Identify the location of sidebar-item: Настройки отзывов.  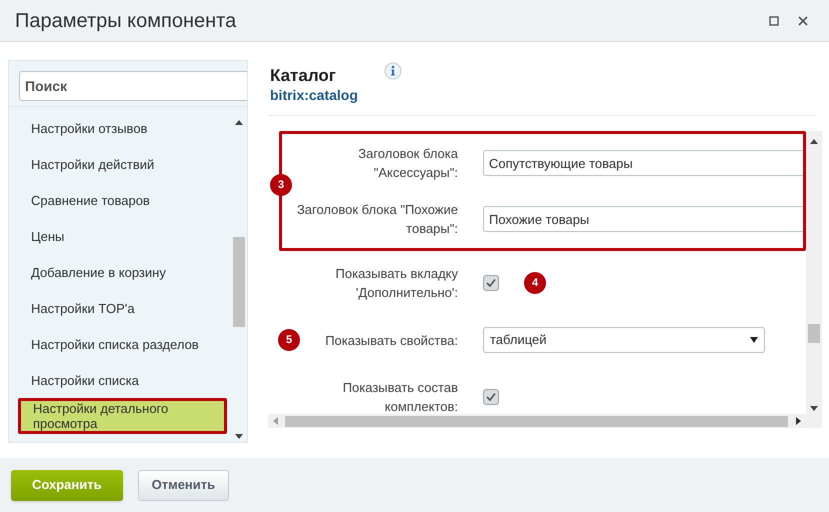
(123, 128).